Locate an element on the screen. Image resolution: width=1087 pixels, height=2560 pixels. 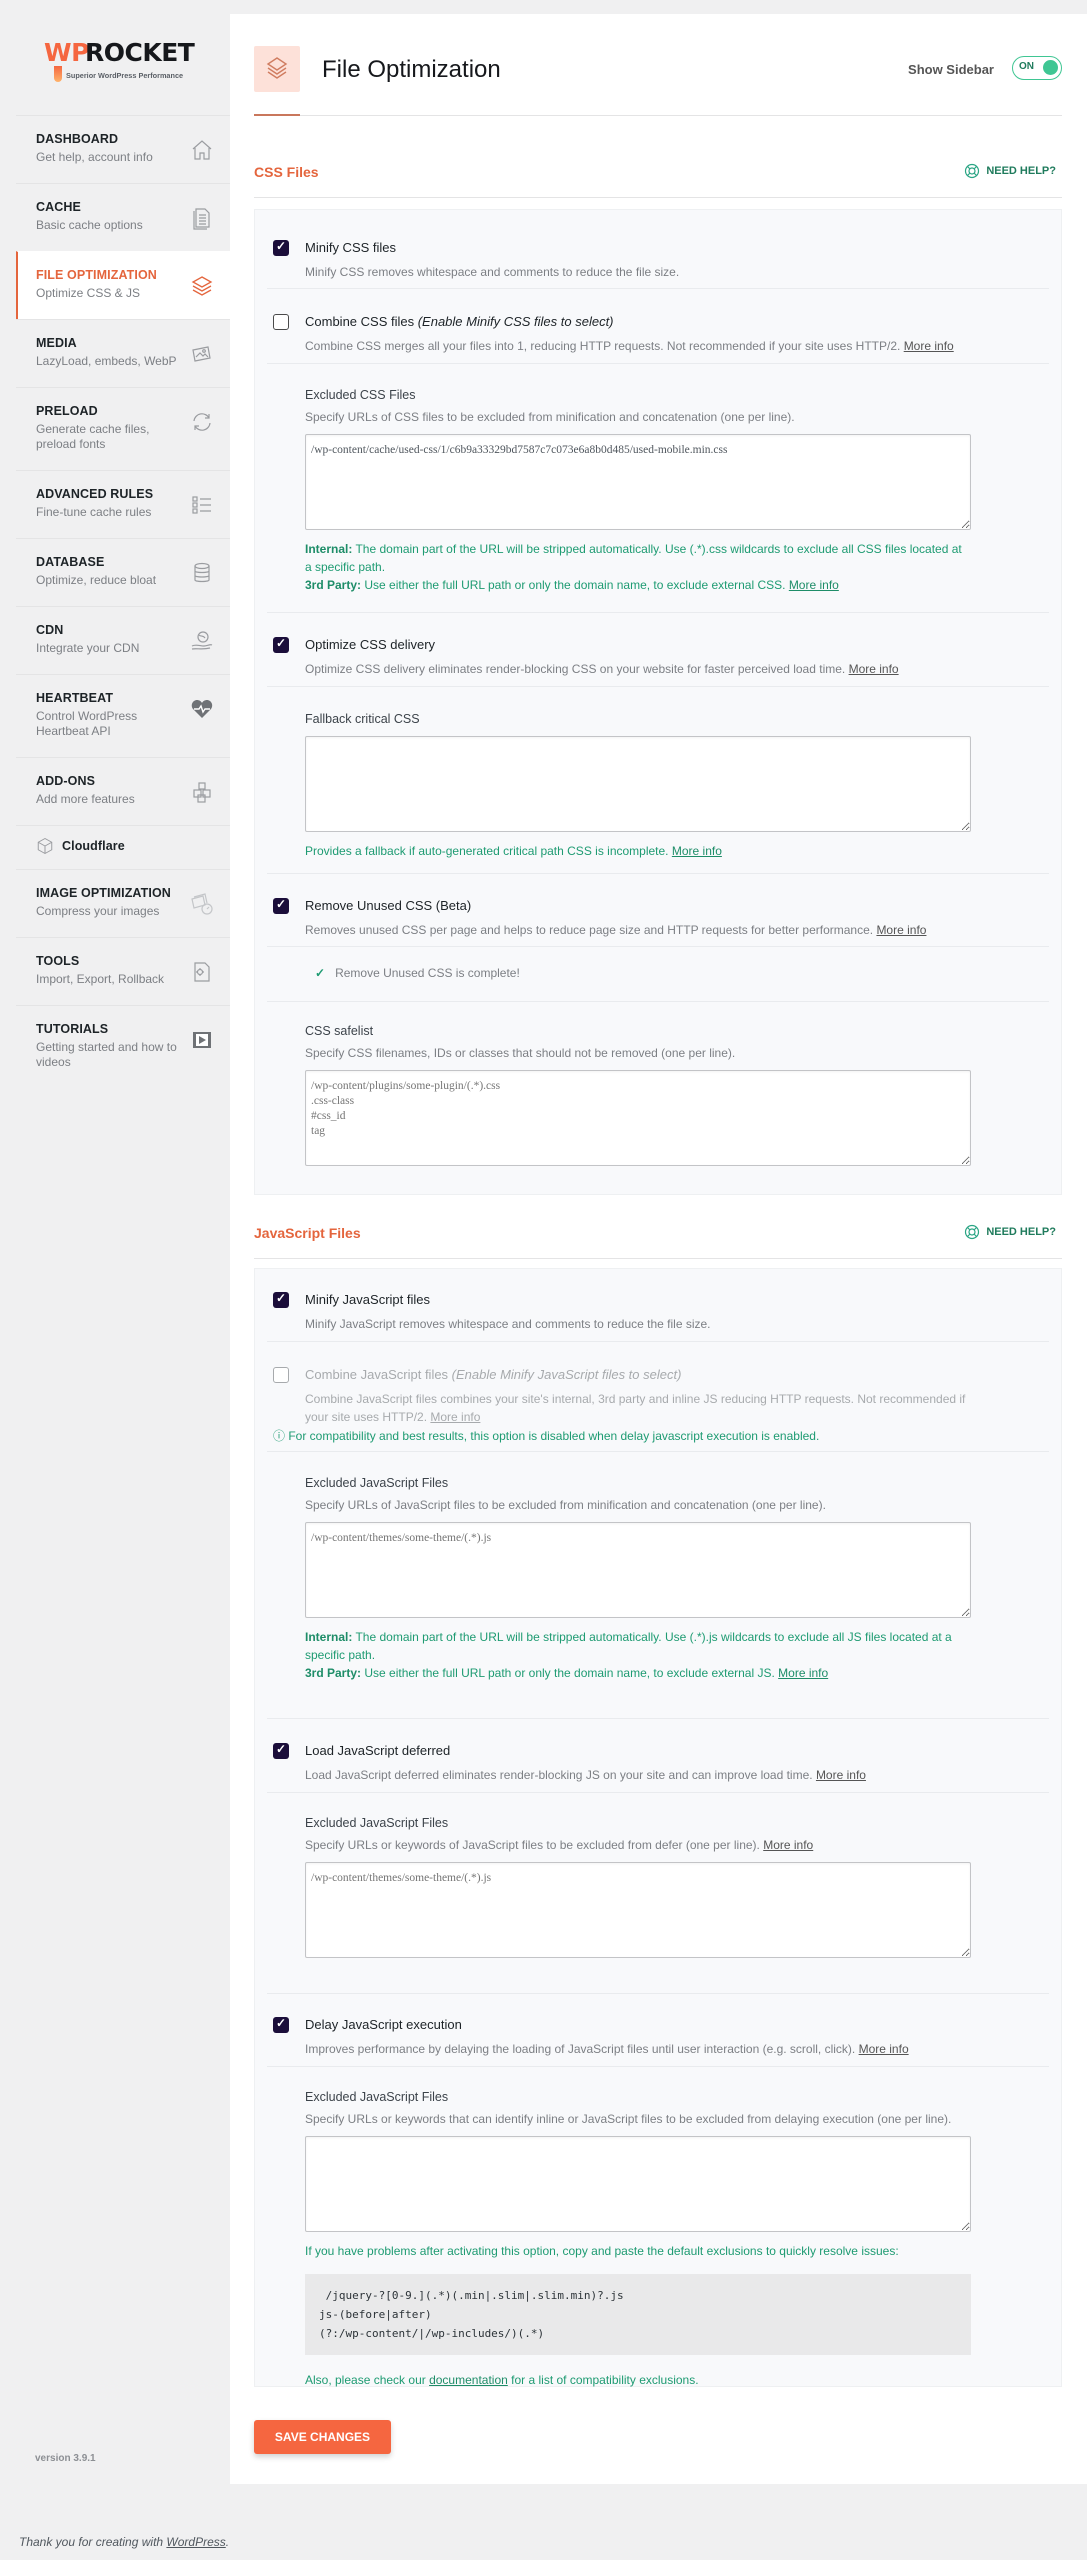
optimize-css-delivery-checkbox is located at coordinates (281, 644).